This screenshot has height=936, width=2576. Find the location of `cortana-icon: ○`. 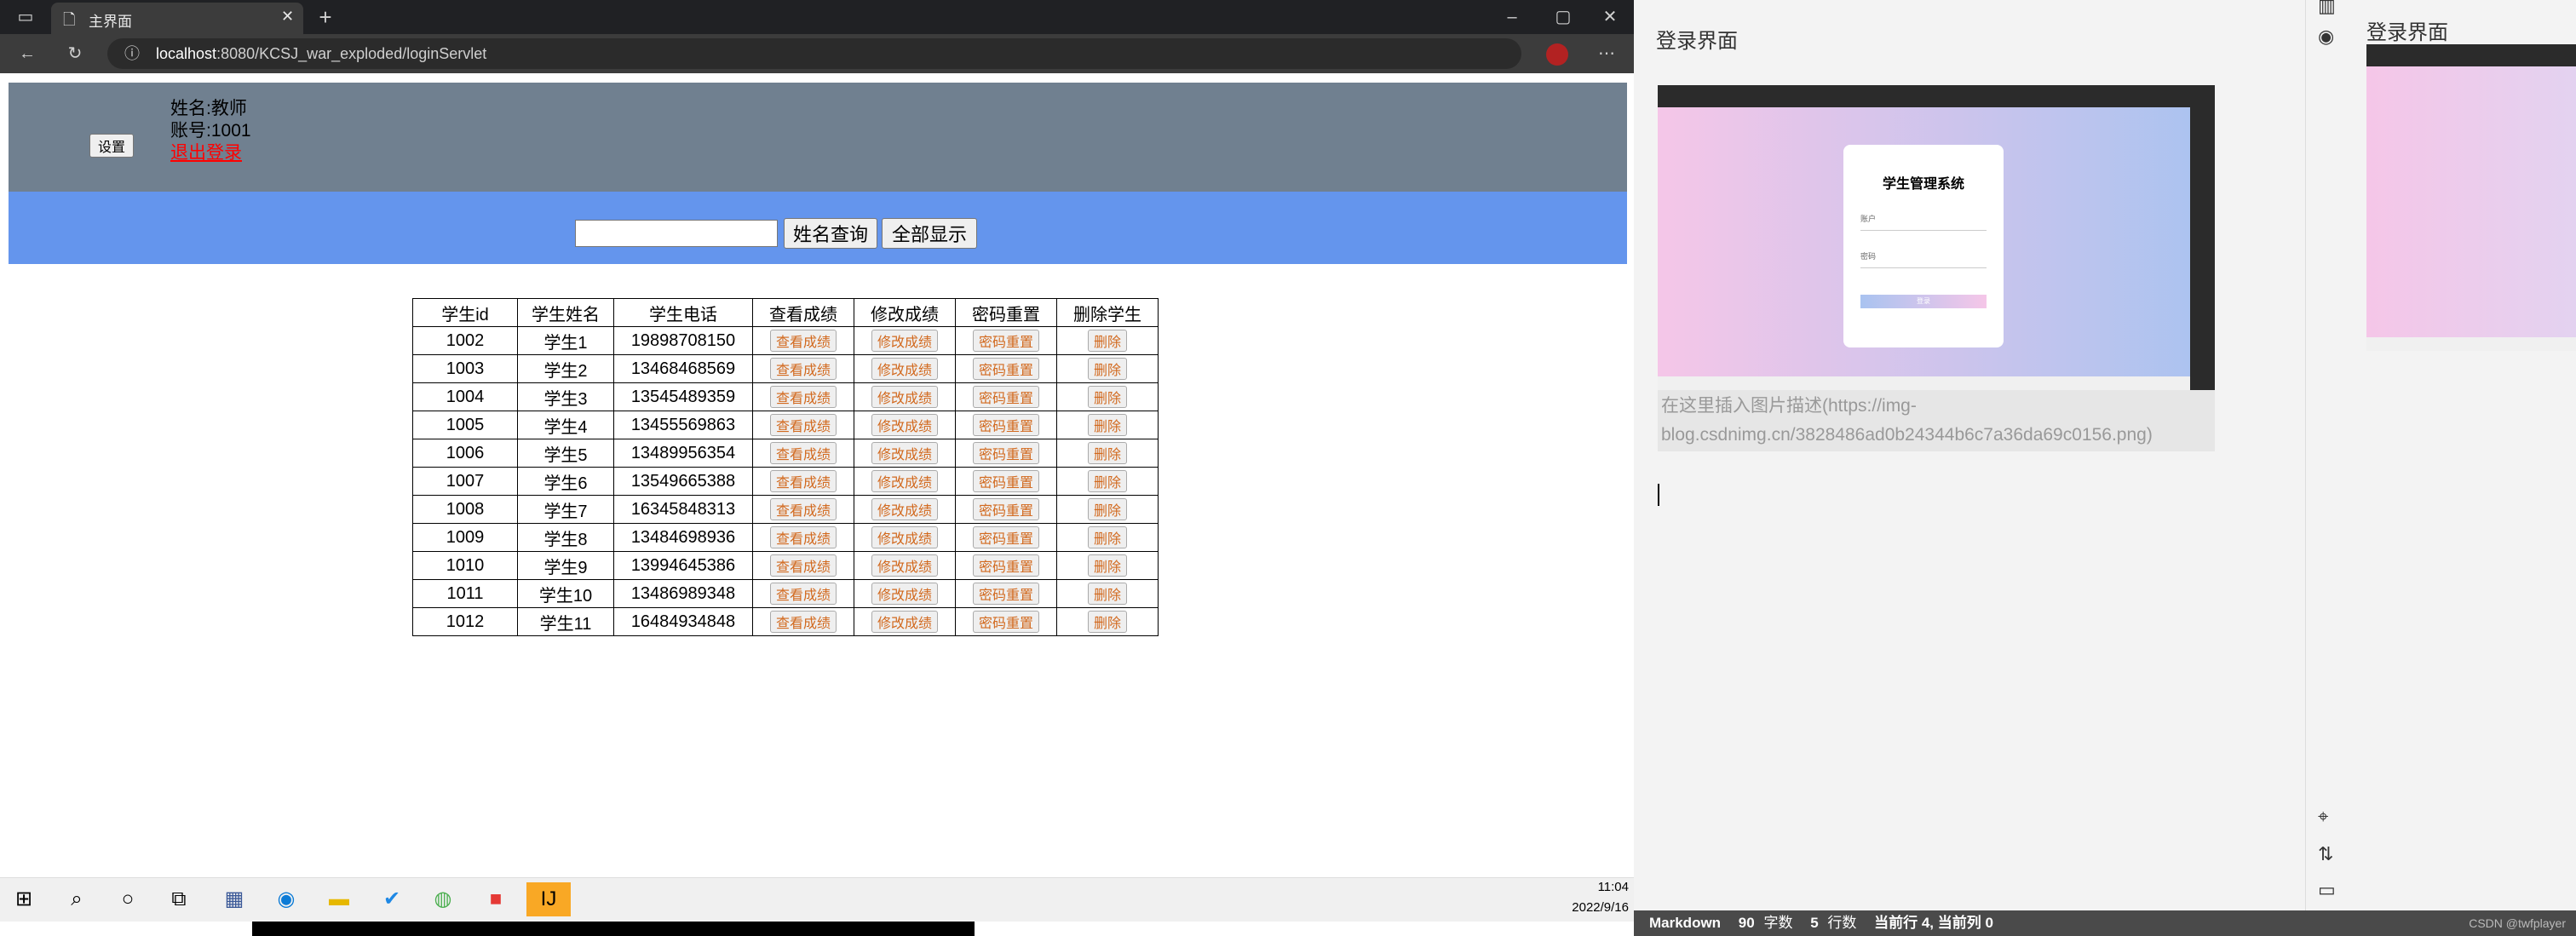

cortana-icon: ○ is located at coordinates (128, 899).